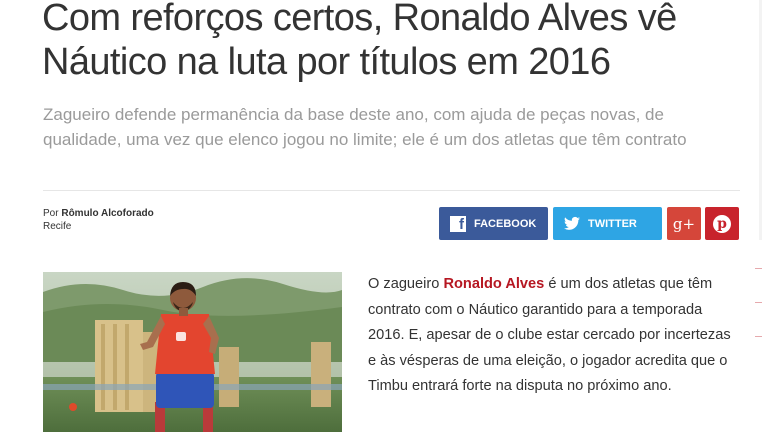 The height and width of the screenshot is (432, 762). I want to click on author-prefix: Por, so click(51, 213).